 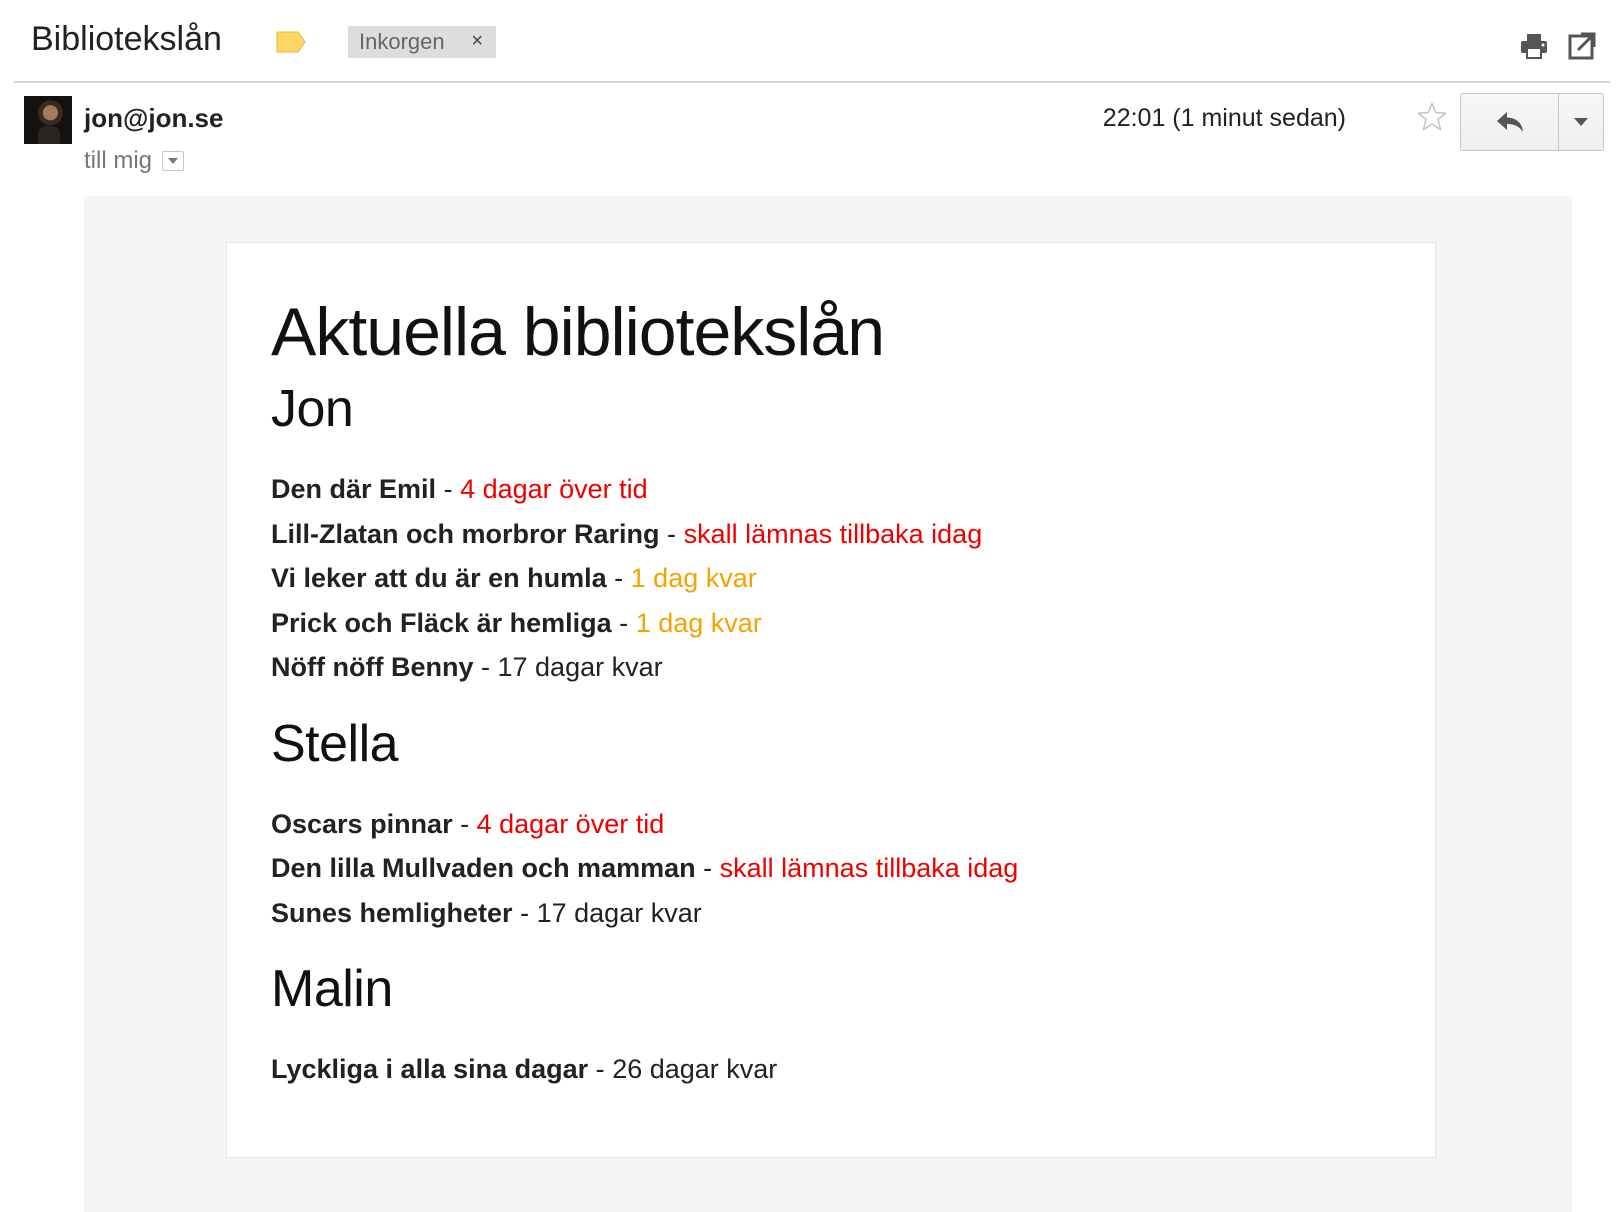 I want to click on more-actions-button, so click(x=1581, y=122).